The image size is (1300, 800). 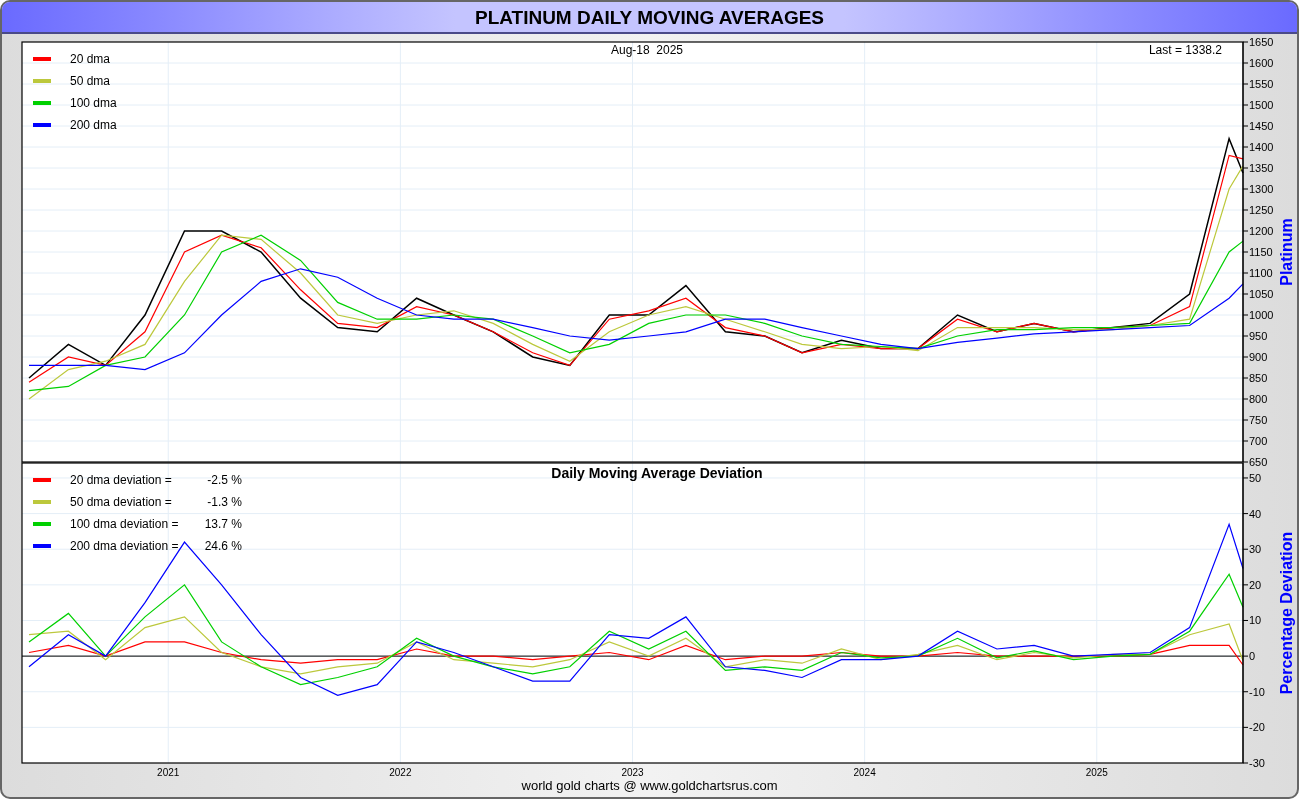 I want to click on legend-label: 200 dma deviation =, so click(x=124, y=546).